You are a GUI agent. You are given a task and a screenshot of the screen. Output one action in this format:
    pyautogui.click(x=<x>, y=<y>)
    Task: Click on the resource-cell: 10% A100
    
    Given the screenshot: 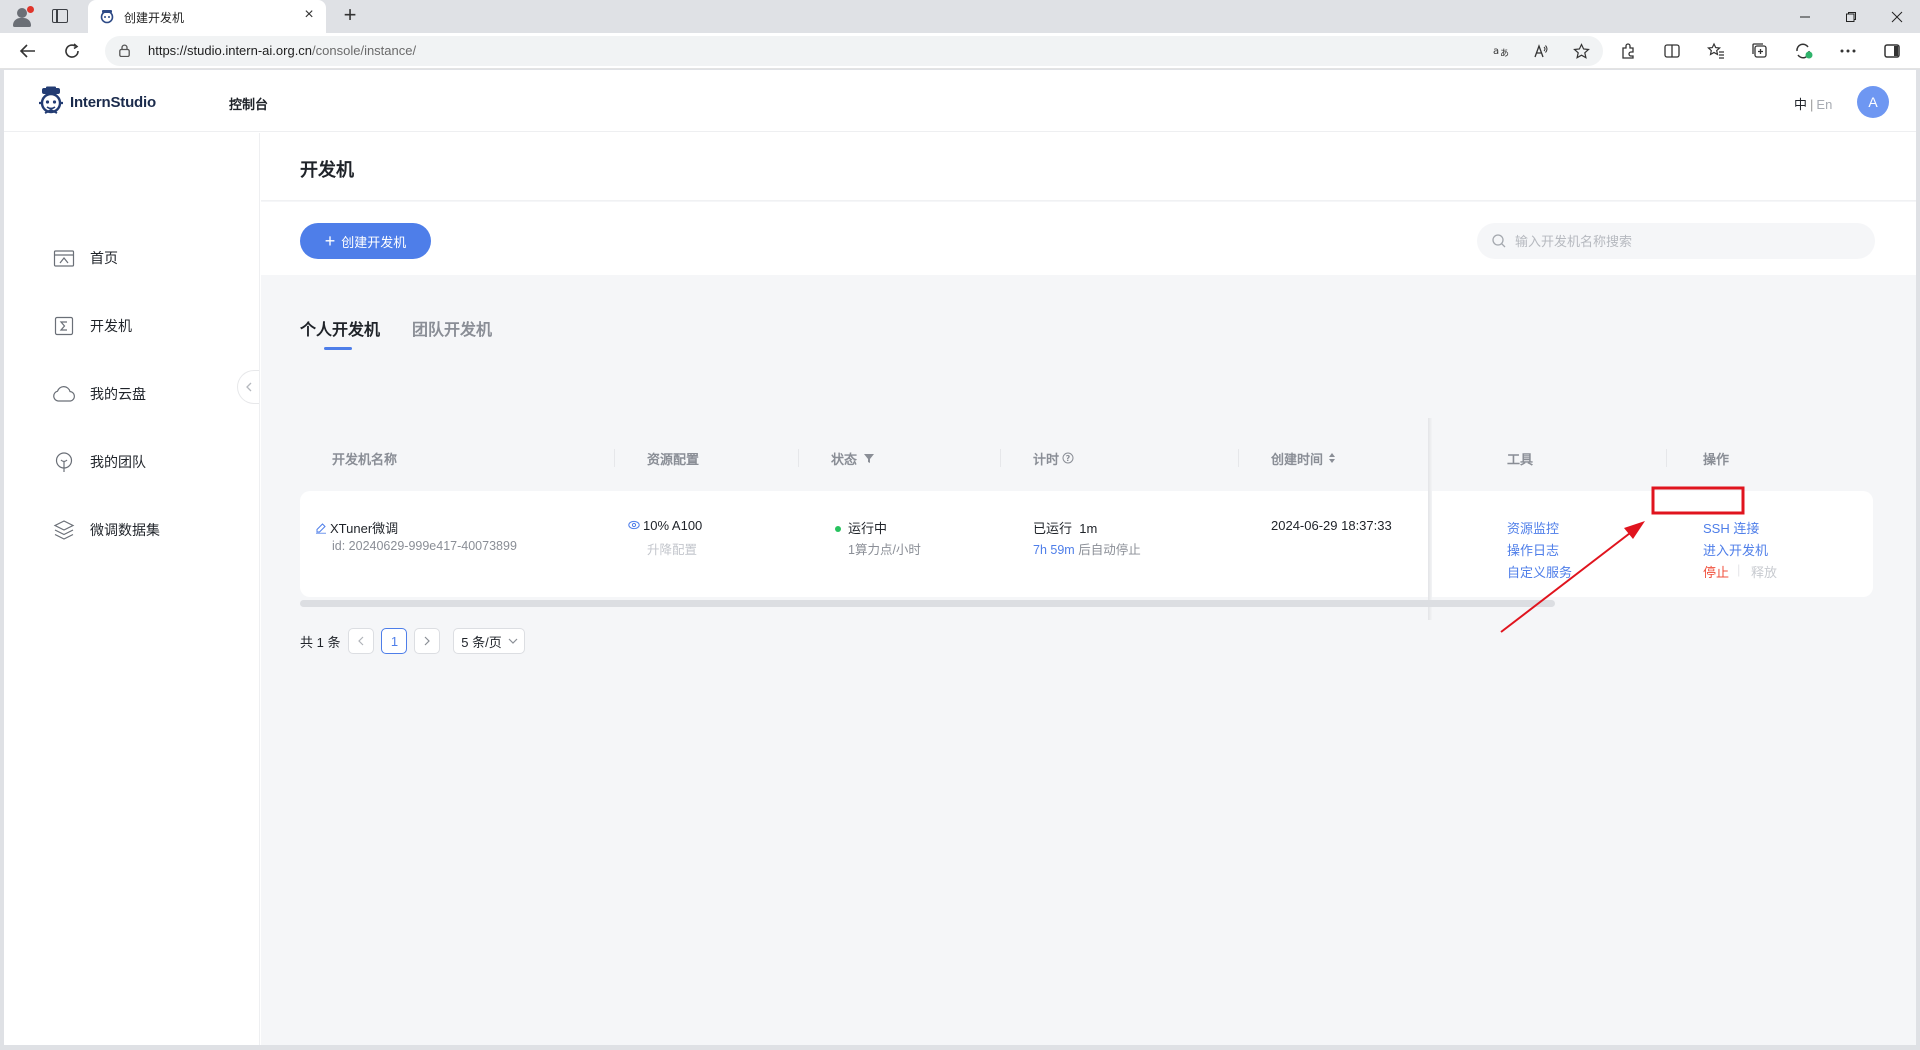 What is the action you would take?
    pyautogui.click(x=665, y=525)
    